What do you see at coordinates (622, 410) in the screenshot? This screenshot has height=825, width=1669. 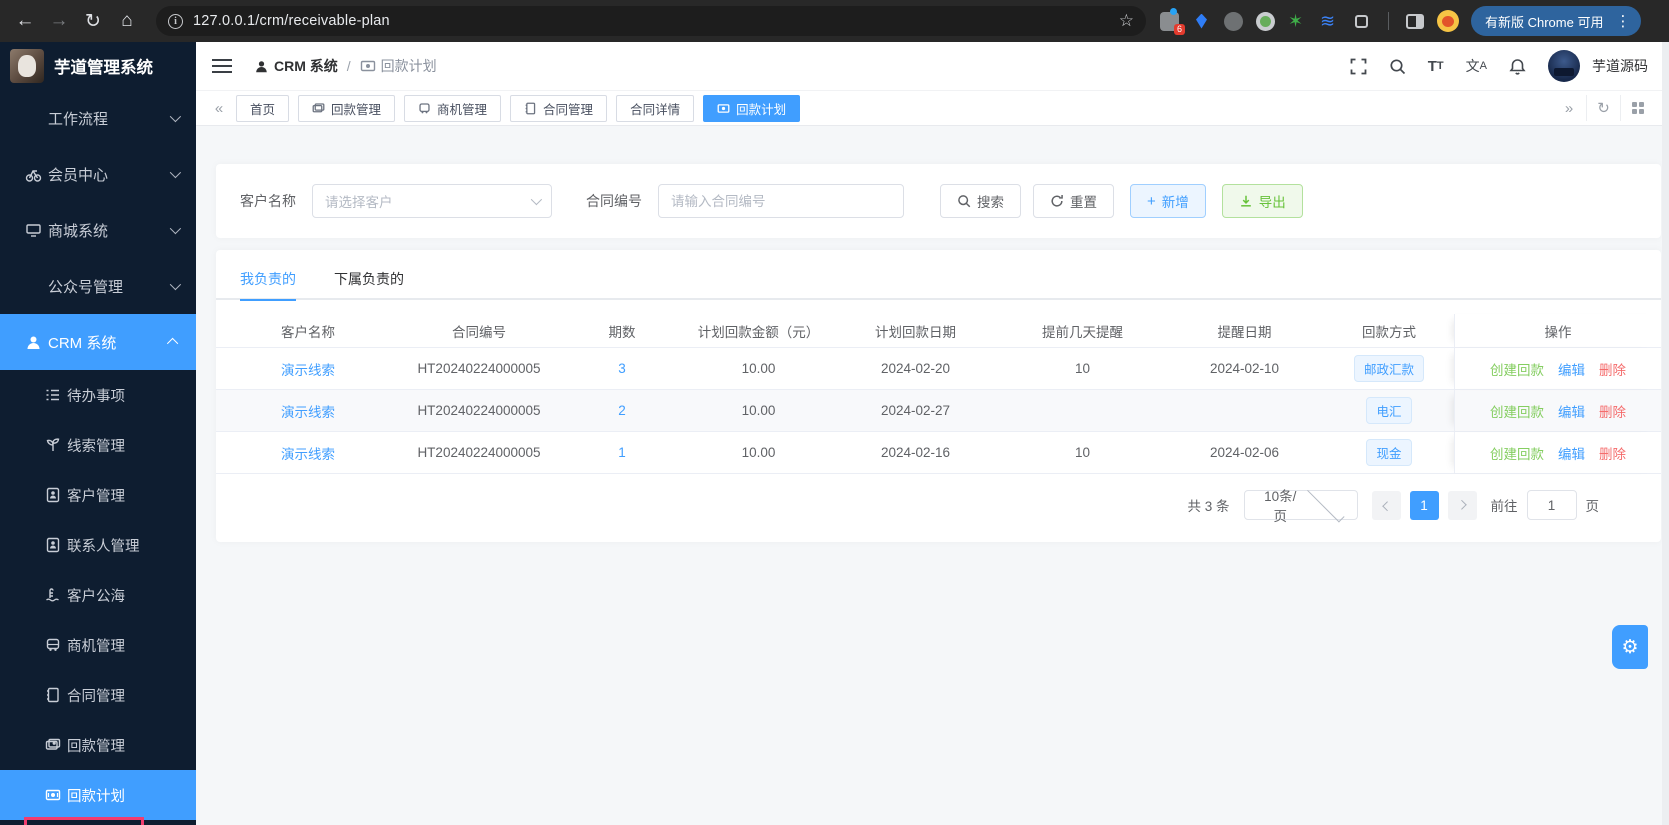 I see `period-link: 2` at bounding box center [622, 410].